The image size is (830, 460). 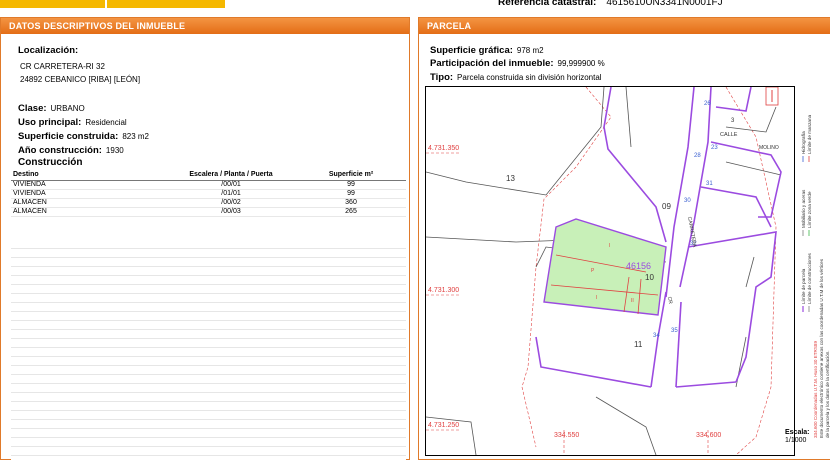 I want to click on street-number: 34, so click(x=656, y=336).